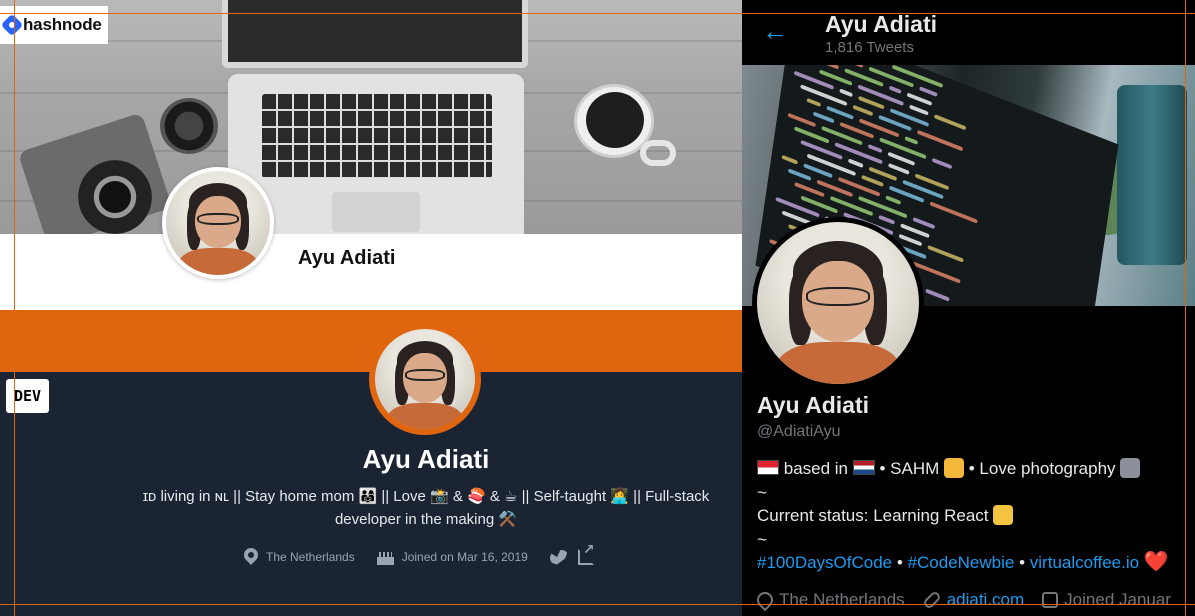 Image resolution: width=1195 pixels, height=616 pixels. Describe the element at coordinates (558, 557) in the screenshot. I see `twitter-icon` at that location.